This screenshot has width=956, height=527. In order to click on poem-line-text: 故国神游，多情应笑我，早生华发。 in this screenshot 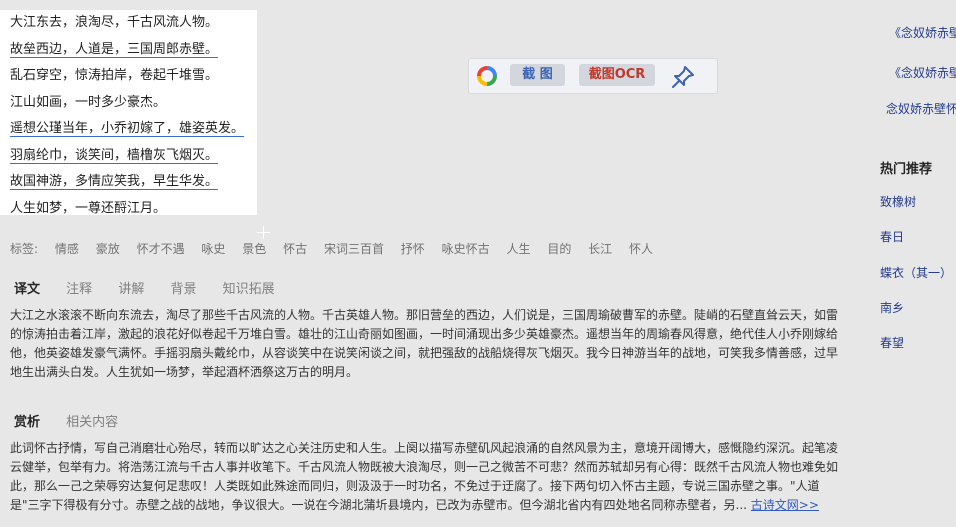, I will do `click(114, 182)`.